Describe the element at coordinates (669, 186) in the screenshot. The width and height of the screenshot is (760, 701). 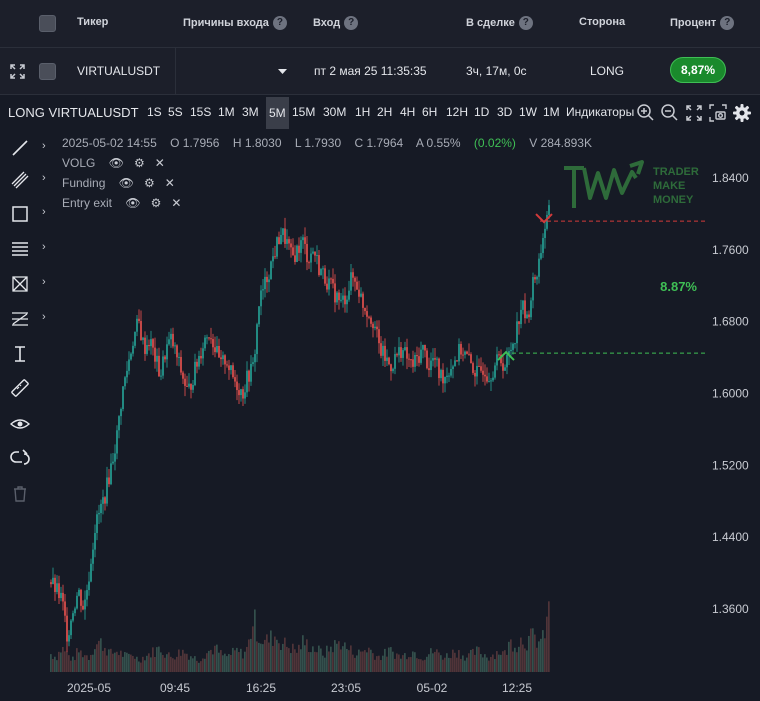
I see `logo-line-2: MAKE` at that location.